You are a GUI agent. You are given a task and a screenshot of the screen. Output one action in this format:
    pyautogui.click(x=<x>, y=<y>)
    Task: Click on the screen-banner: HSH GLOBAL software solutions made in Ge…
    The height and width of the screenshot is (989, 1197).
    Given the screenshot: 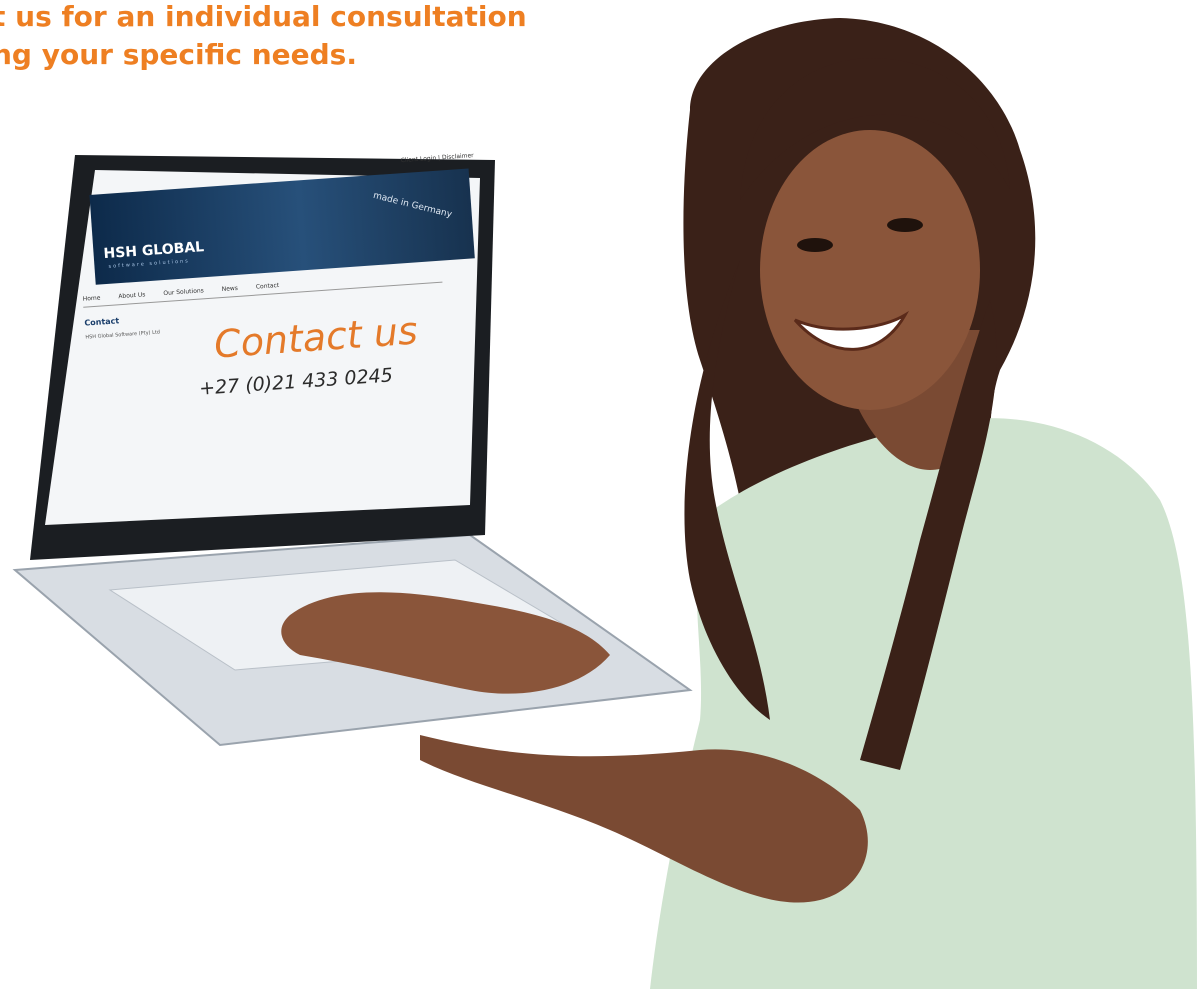 What is the action you would take?
    pyautogui.click(x=282, y=226)
    